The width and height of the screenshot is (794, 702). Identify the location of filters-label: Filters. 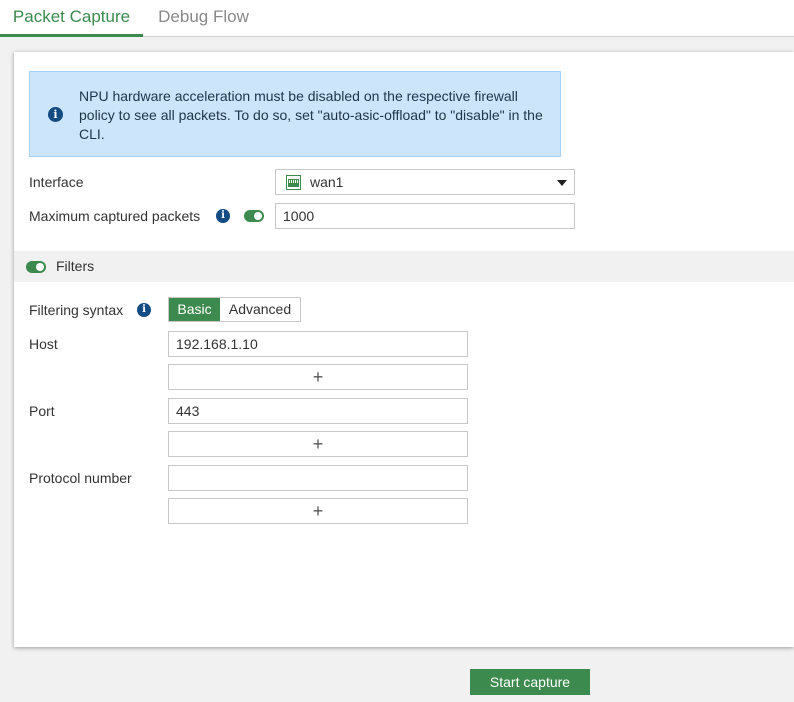
(75, 266).